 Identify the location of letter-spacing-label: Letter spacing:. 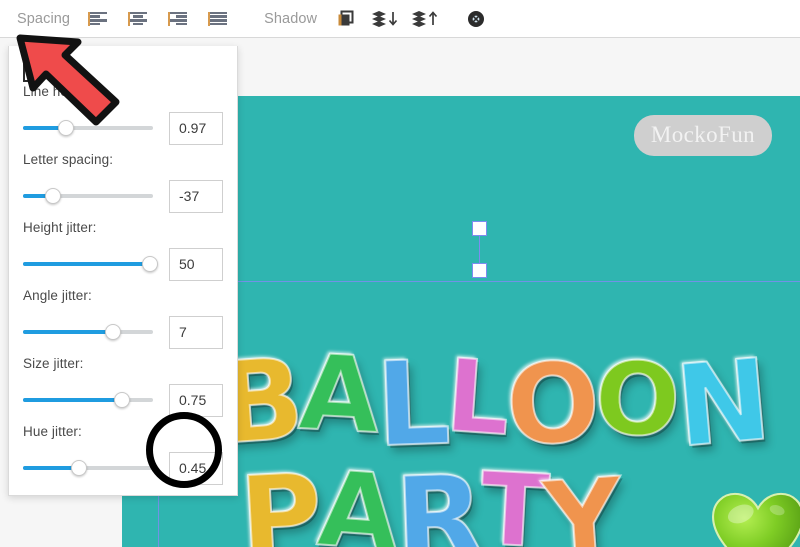
(68, 159).